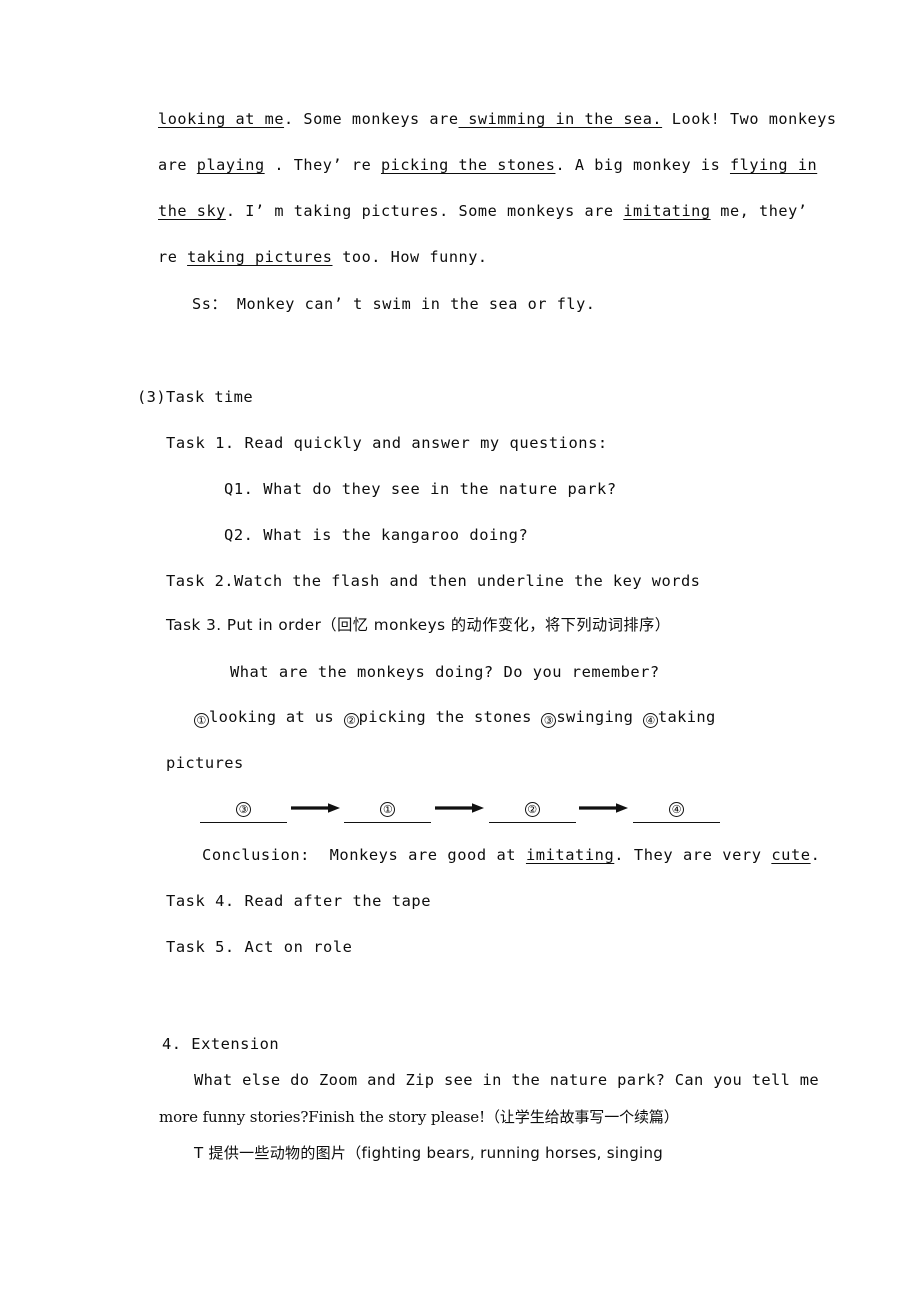  What do you see at coordinates (259, 947) in the screenshot?
I see `task-5-line: Task 5. Act on role` at bounding box center [259, 947].